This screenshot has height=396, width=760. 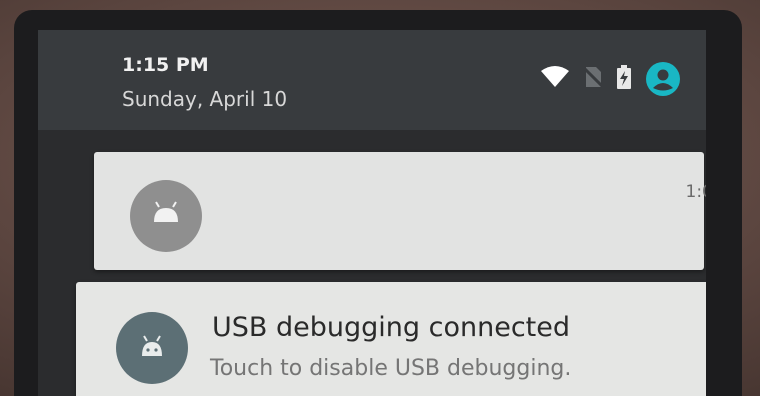 What do you see at coordinates (204, 99) in the screenshot?
I see `clock-date: Sunday, April 10` at bounding box center [204, 99].